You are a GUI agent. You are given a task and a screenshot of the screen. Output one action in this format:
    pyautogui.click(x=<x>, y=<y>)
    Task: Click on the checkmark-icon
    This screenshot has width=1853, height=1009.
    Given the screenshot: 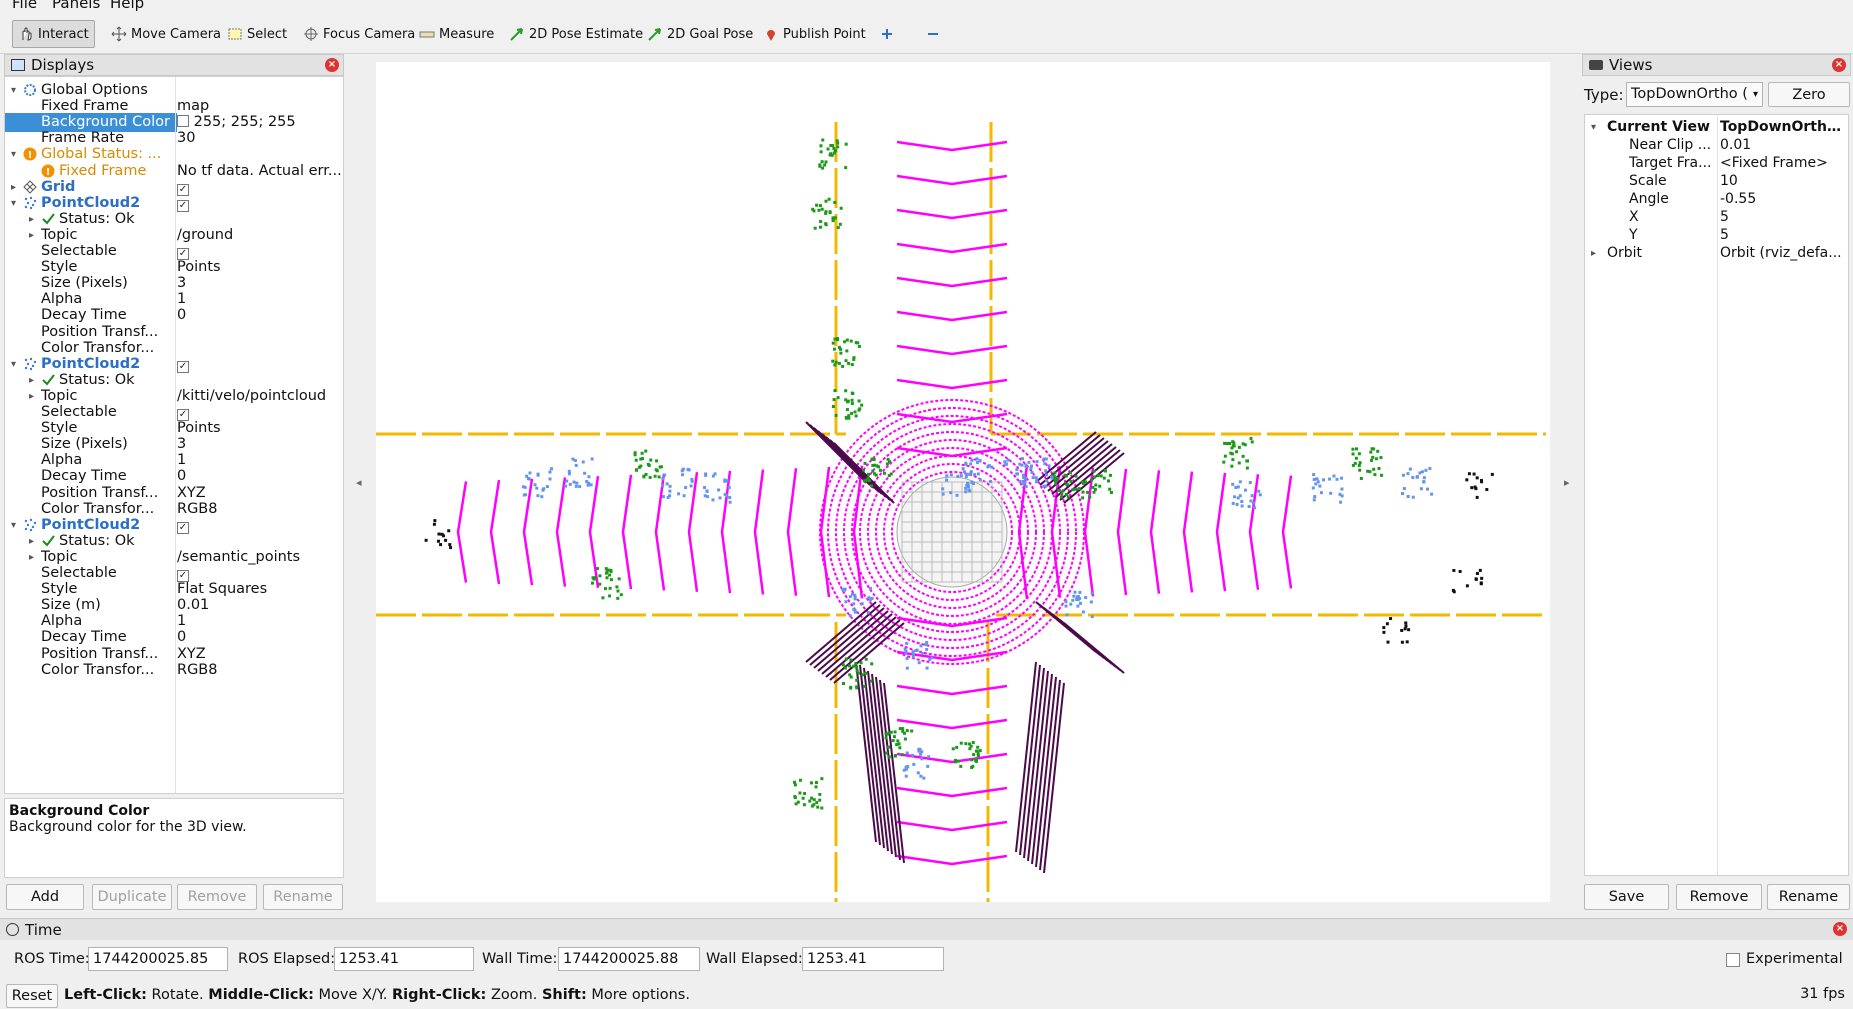 What is the action you would take?
    pyautogui.click(x=48, y=380)
    